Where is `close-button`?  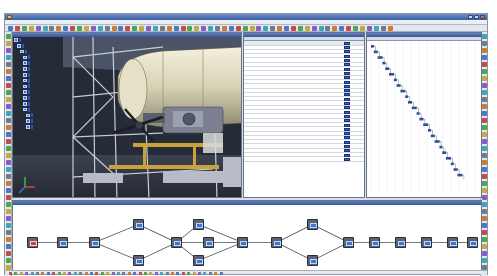 close-button is located at coordinates (482, 17).